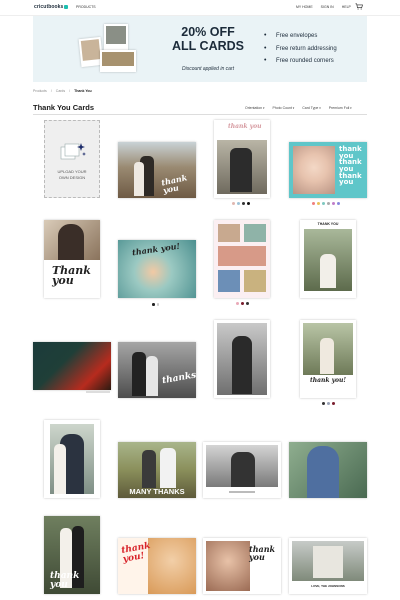  I want to click on card-thumbnail: Thank you, so click(72, 259).